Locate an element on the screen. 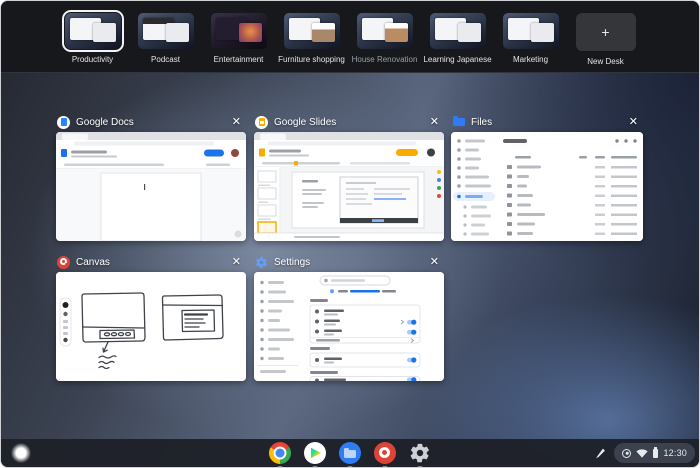  tray-status-icon is located at coordinates (627, 453).